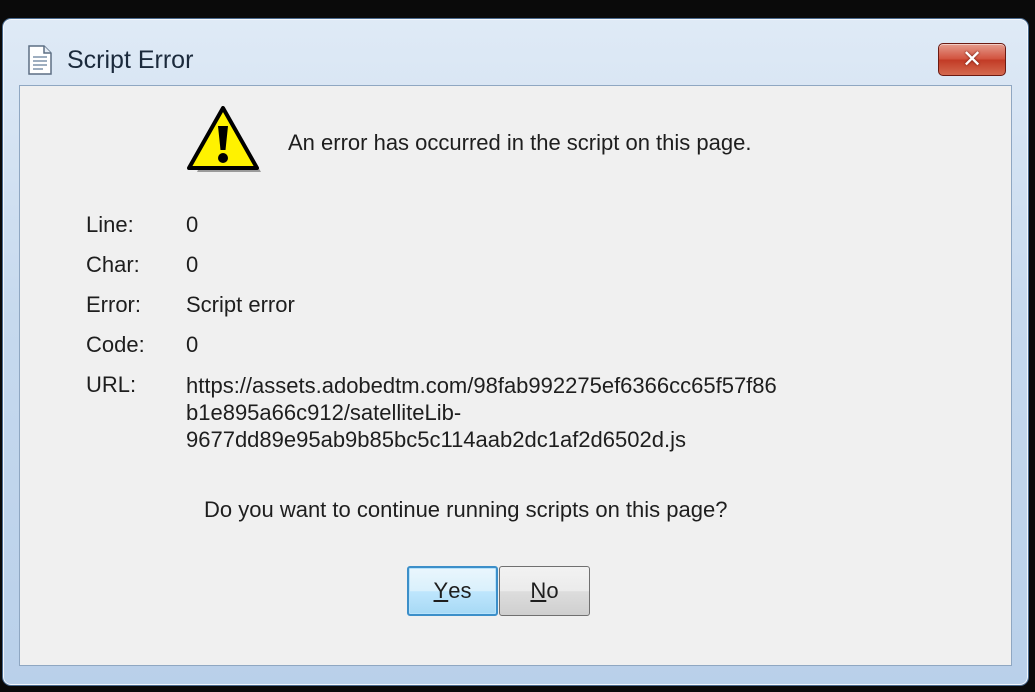 The width and height of the screenshot is (1035, 692). I want to click on no-mnemonic: N, so click(538, 590).